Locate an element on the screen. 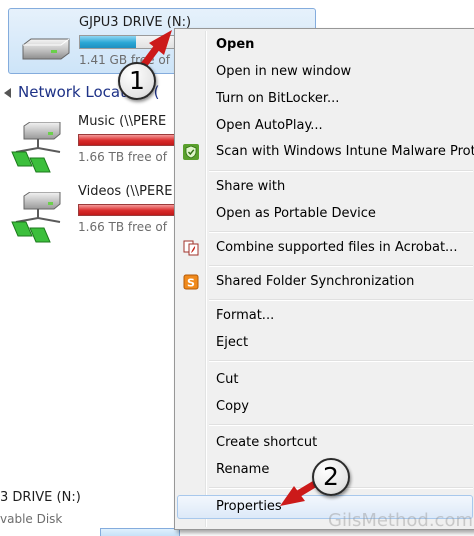 The image size is (474, 536). callout-2: 2 is located at coordinates (331, 477).